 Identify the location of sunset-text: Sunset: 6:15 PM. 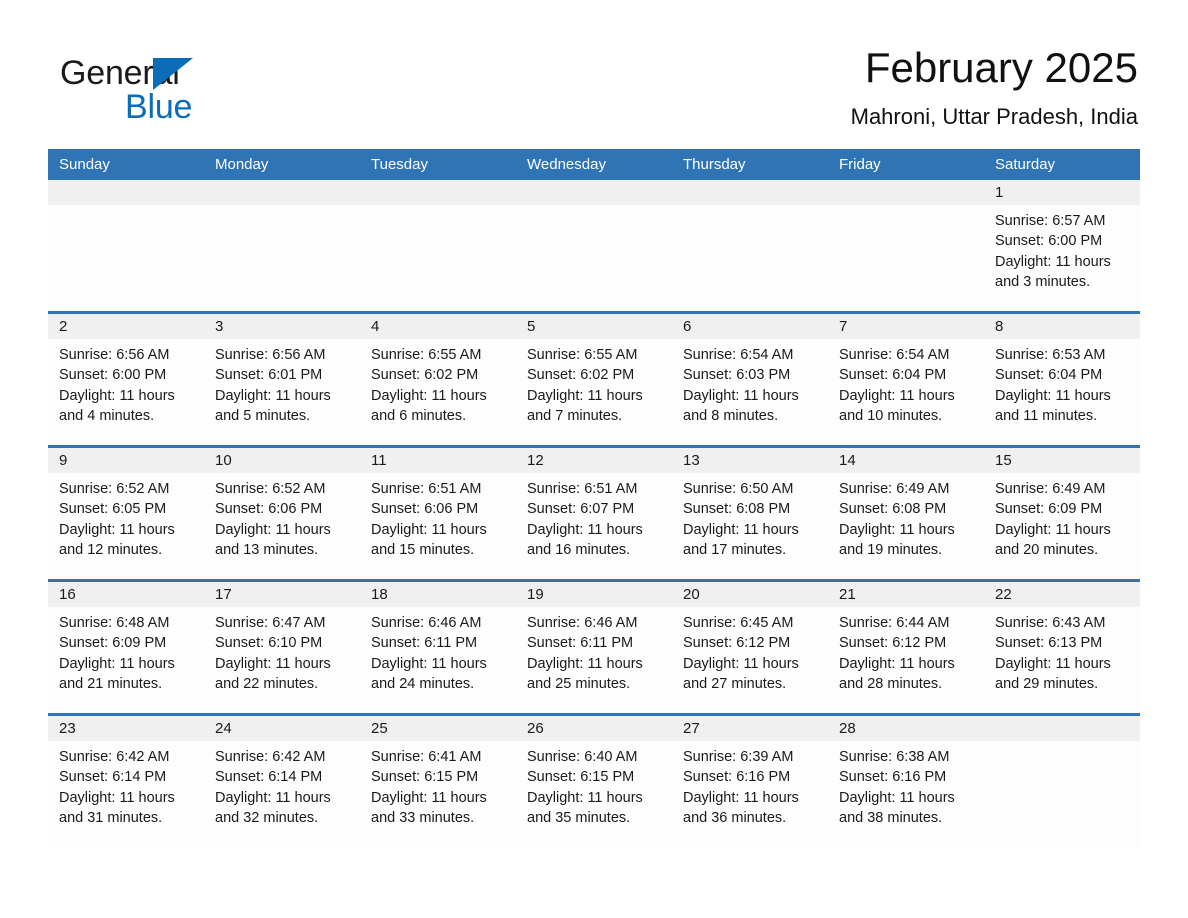
(581, 777).